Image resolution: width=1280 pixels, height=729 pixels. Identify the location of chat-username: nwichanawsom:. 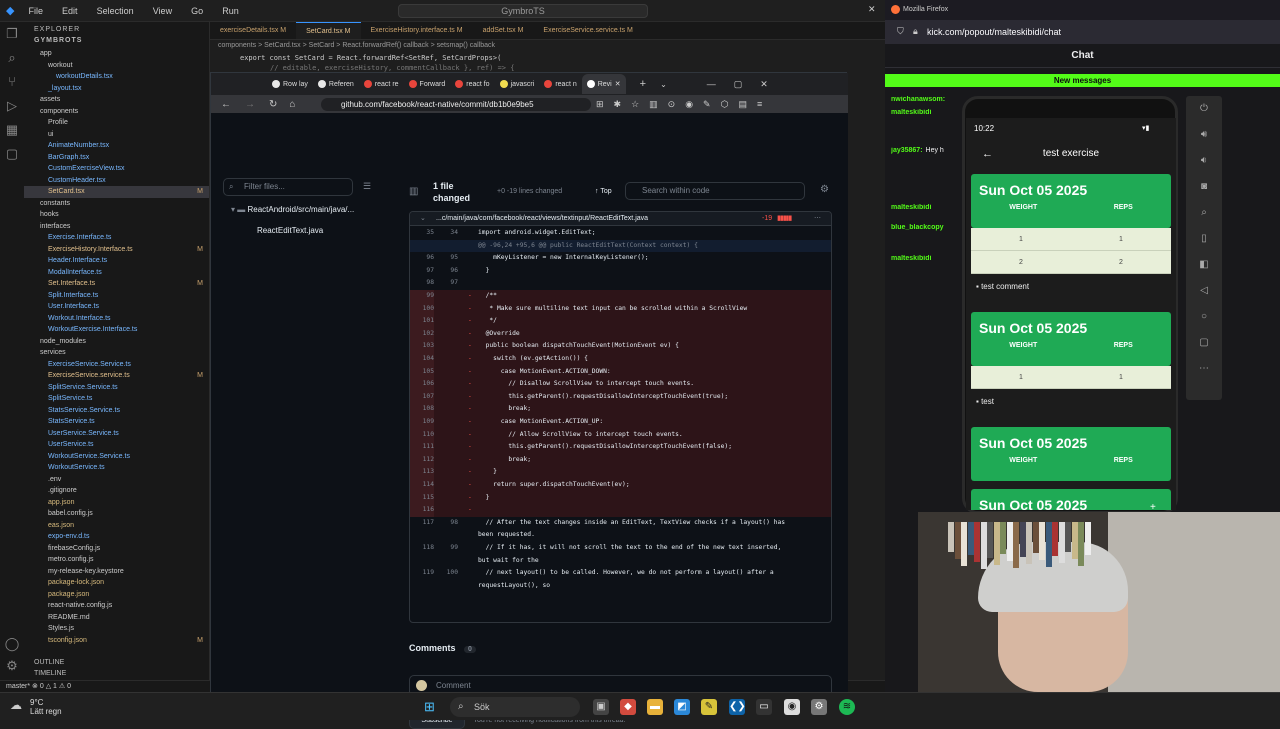
(918, 99).